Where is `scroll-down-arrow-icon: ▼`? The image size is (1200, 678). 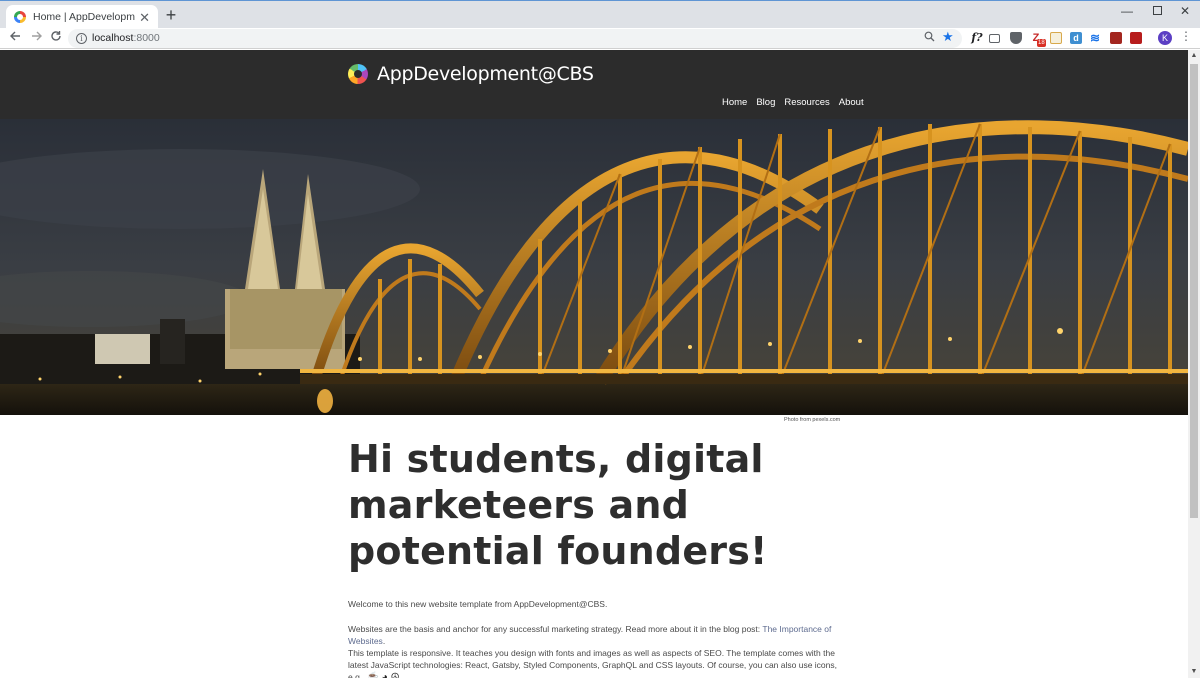
scroll-down-arrow-icon: ▼ is located at coordinates (1194, 672).